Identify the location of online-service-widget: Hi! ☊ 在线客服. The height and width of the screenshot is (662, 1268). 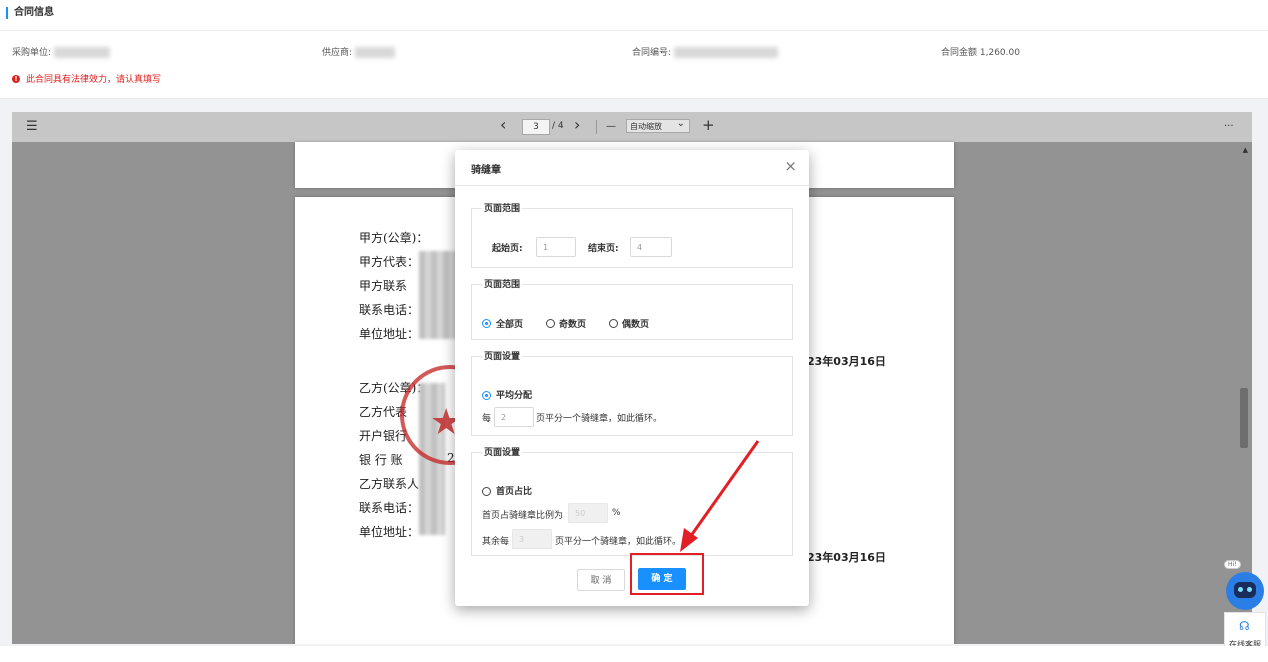
(1245, 610).